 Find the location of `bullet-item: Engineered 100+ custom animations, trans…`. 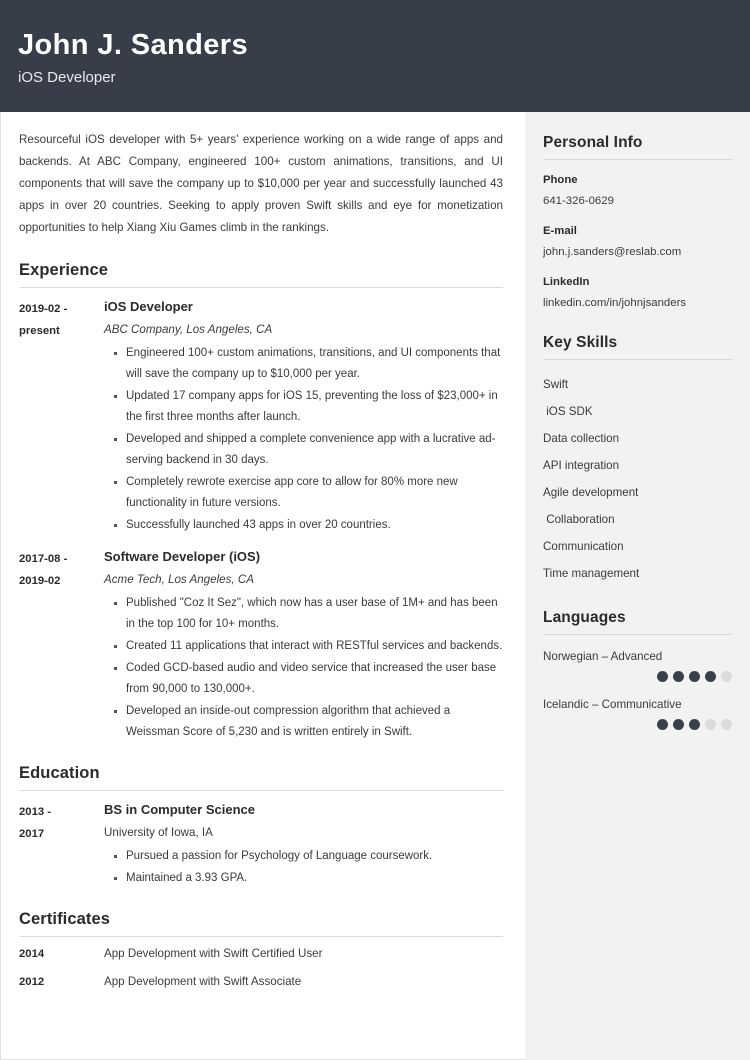

bullet-item: Engineered 100+ custom animations, trans… is located at coordinates (308, 364).